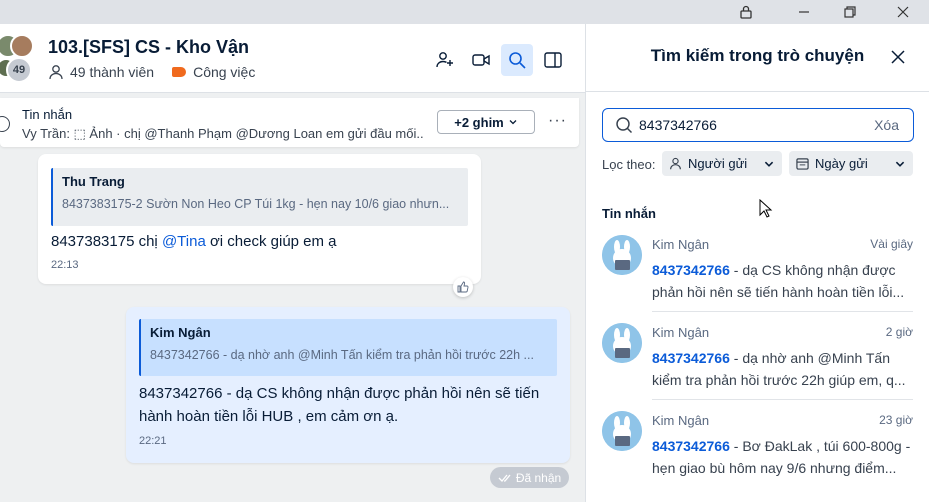 Image resolution: width=929 pixels, height=502 pixels. Describe the element at coordinates (179, 72) in the screenshot. I see `tag-icon` at that location.